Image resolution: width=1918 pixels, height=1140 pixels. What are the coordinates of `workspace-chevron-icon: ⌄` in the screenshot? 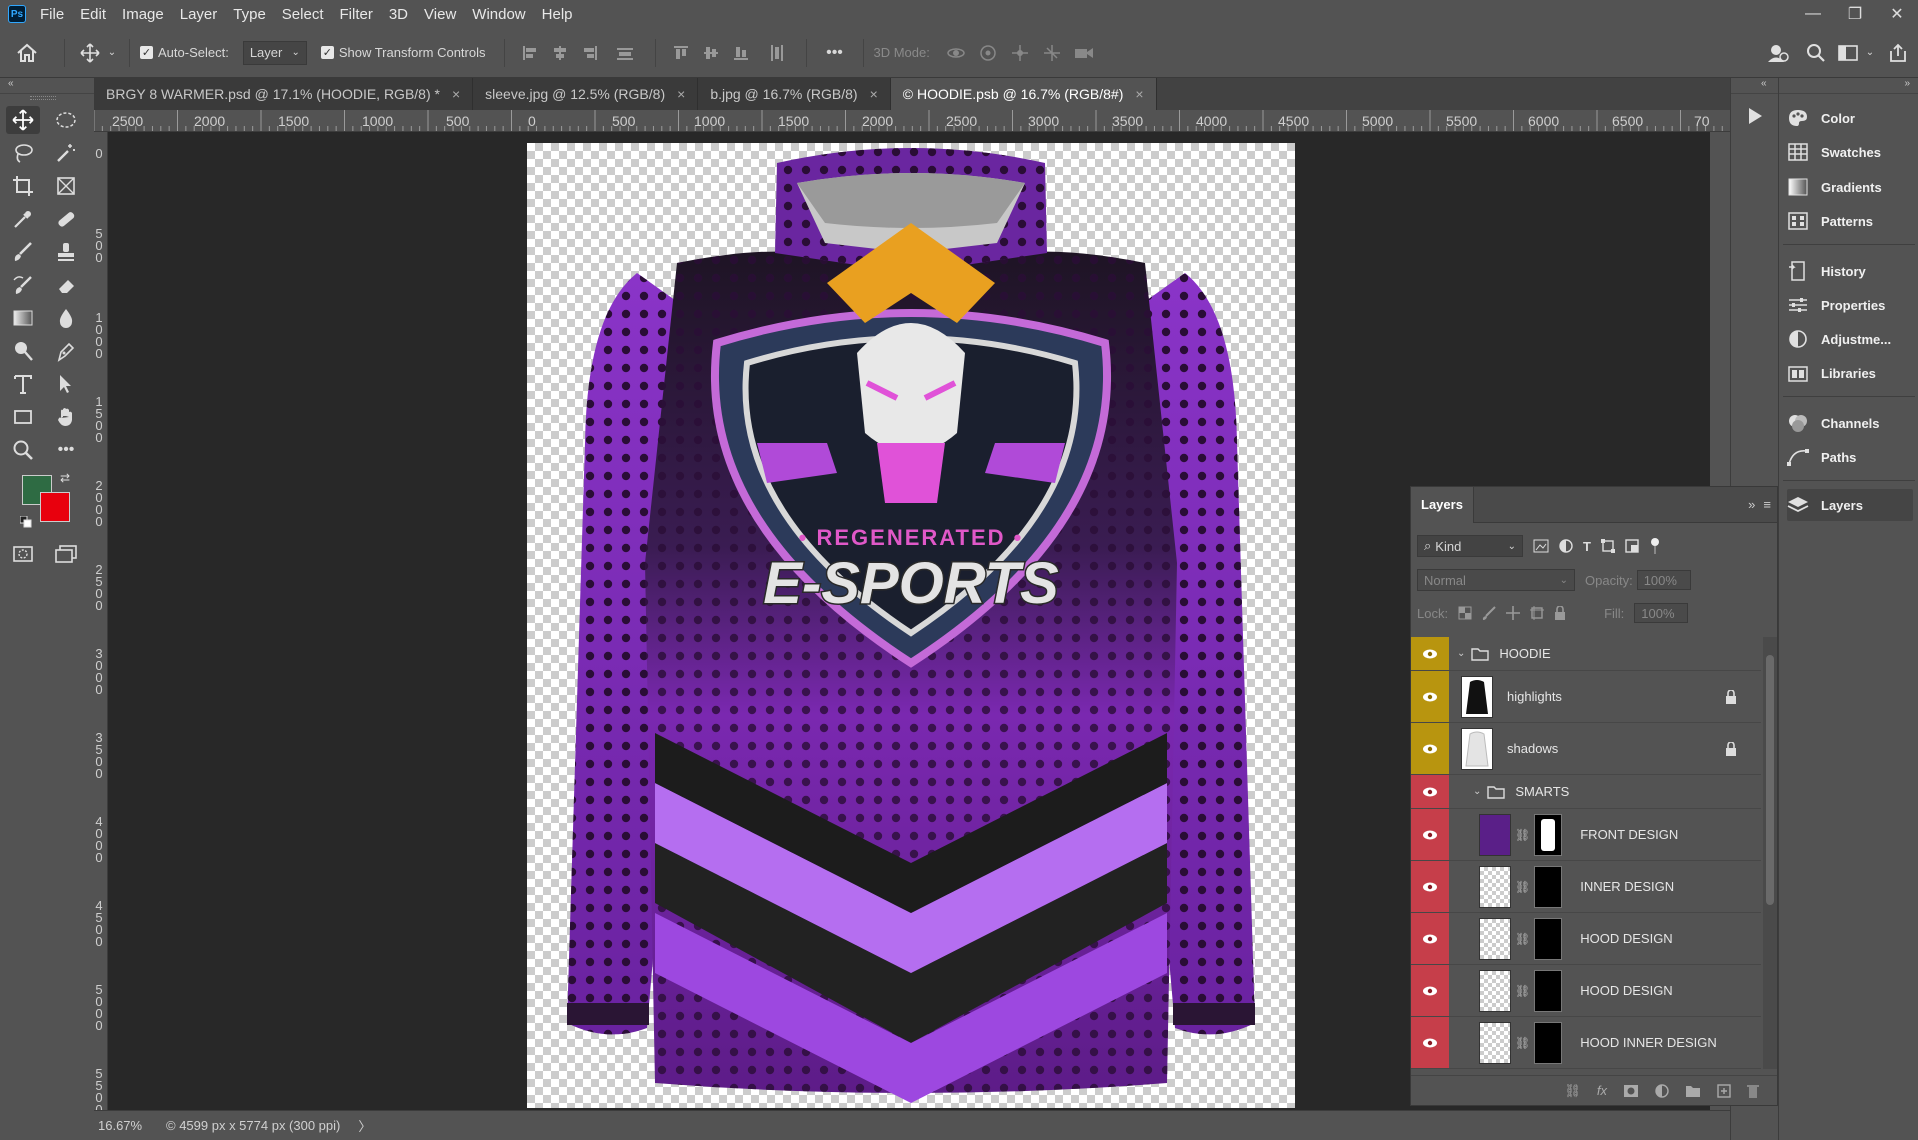 It's located at (1870, 52).